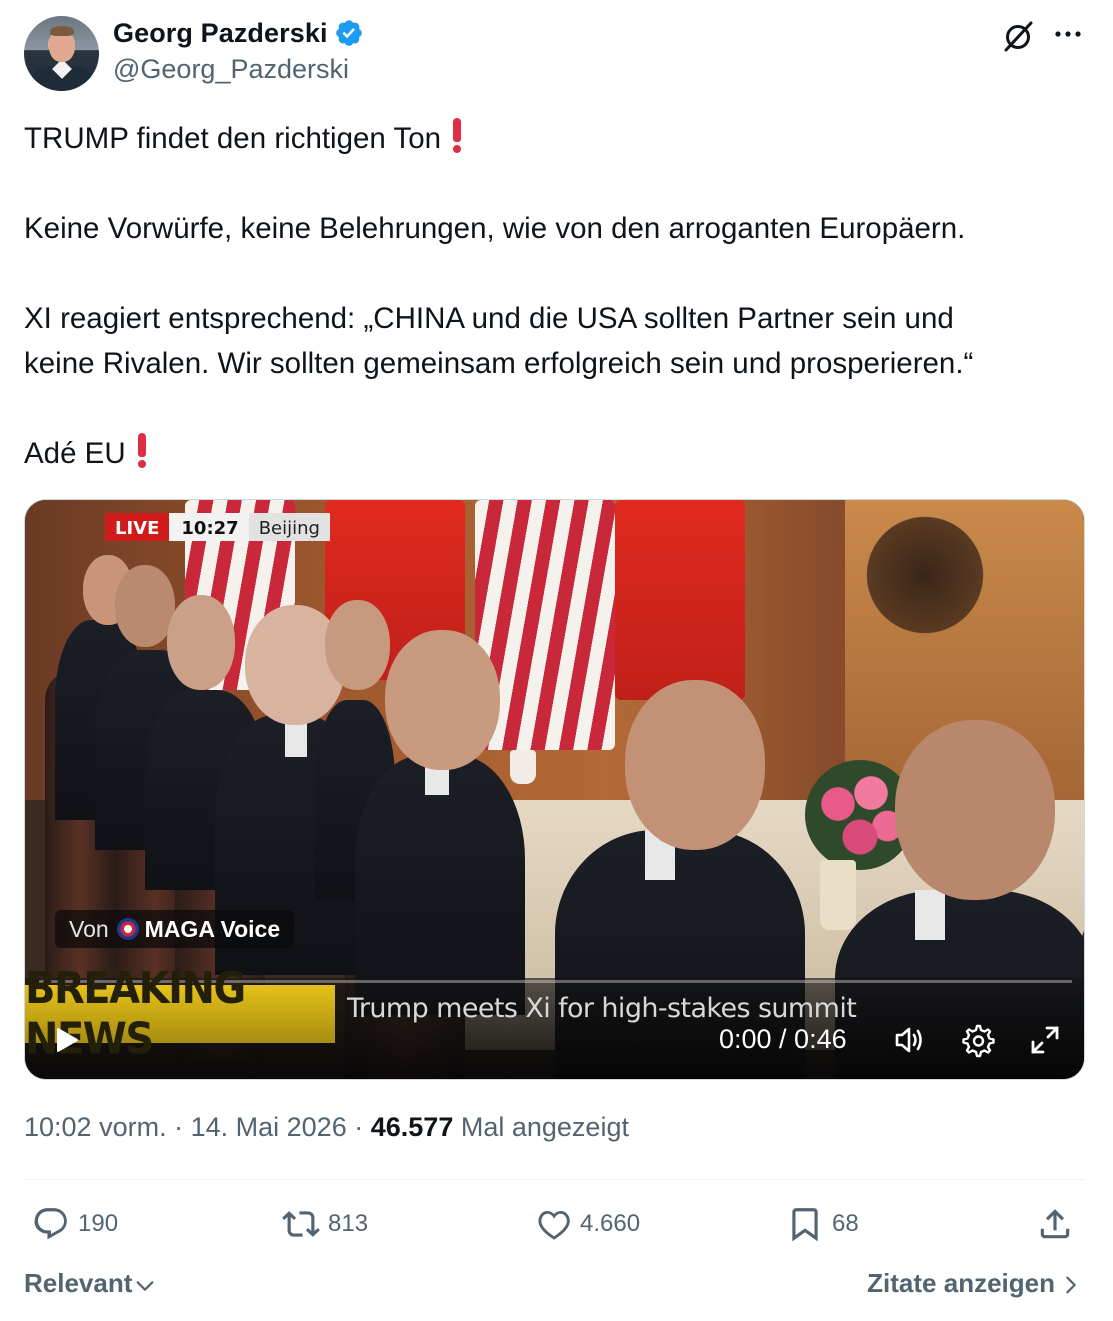 The width and height of the screenshot is (1113, 1321). I want to click on avatar-hair, so click(62, 31).